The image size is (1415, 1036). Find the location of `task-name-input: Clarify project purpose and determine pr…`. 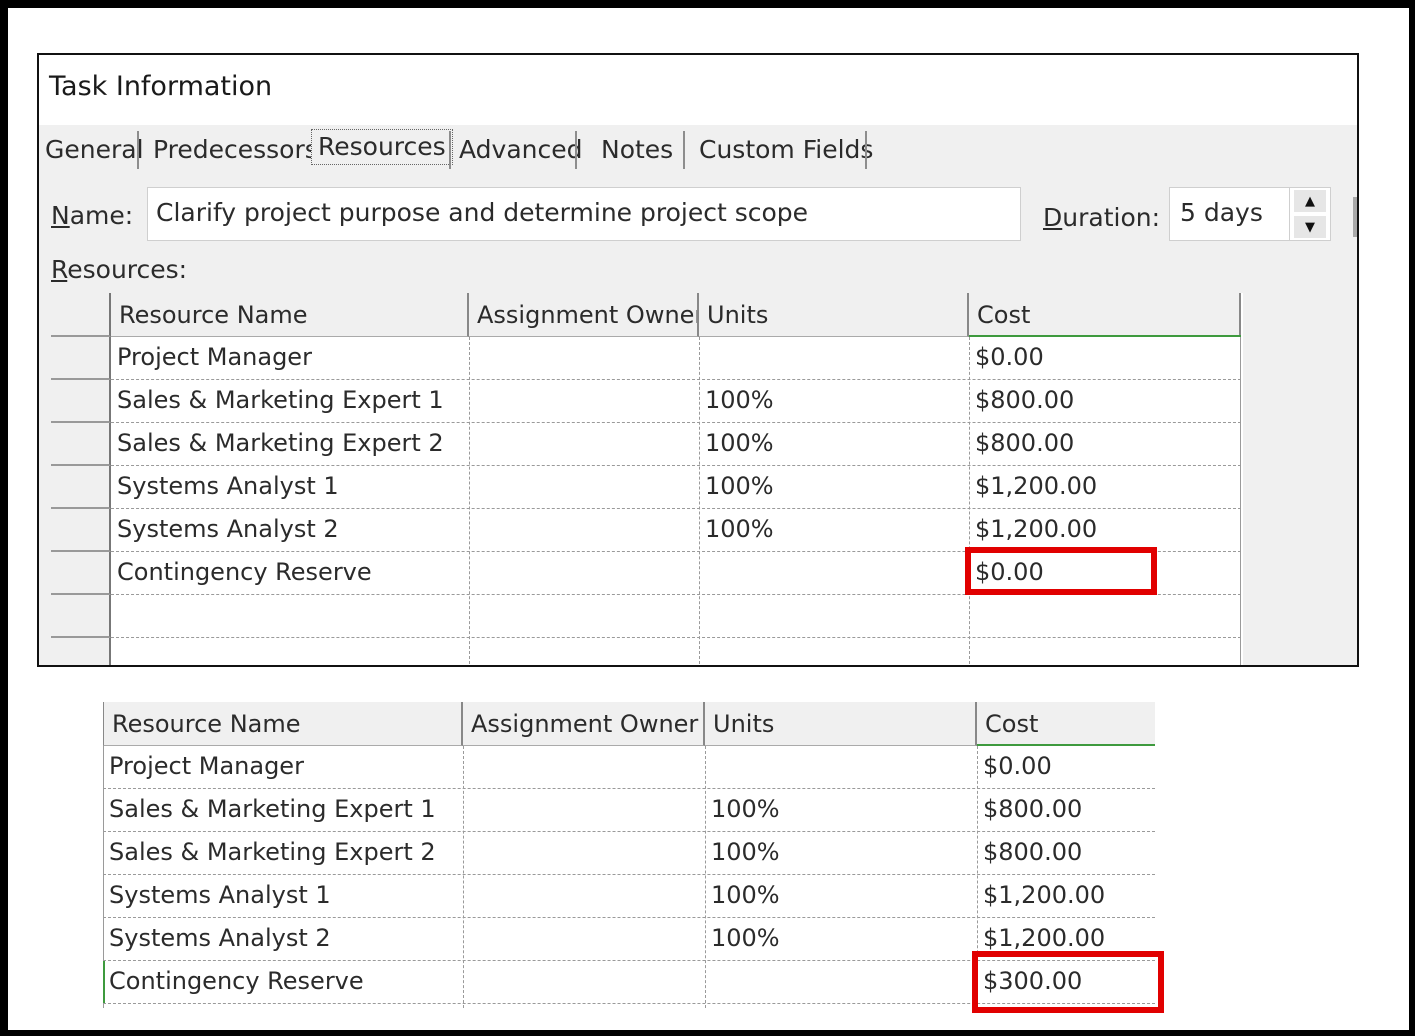

task-name-input: Clarify project purpose and determine pr… is located at coordinates (584, 214).